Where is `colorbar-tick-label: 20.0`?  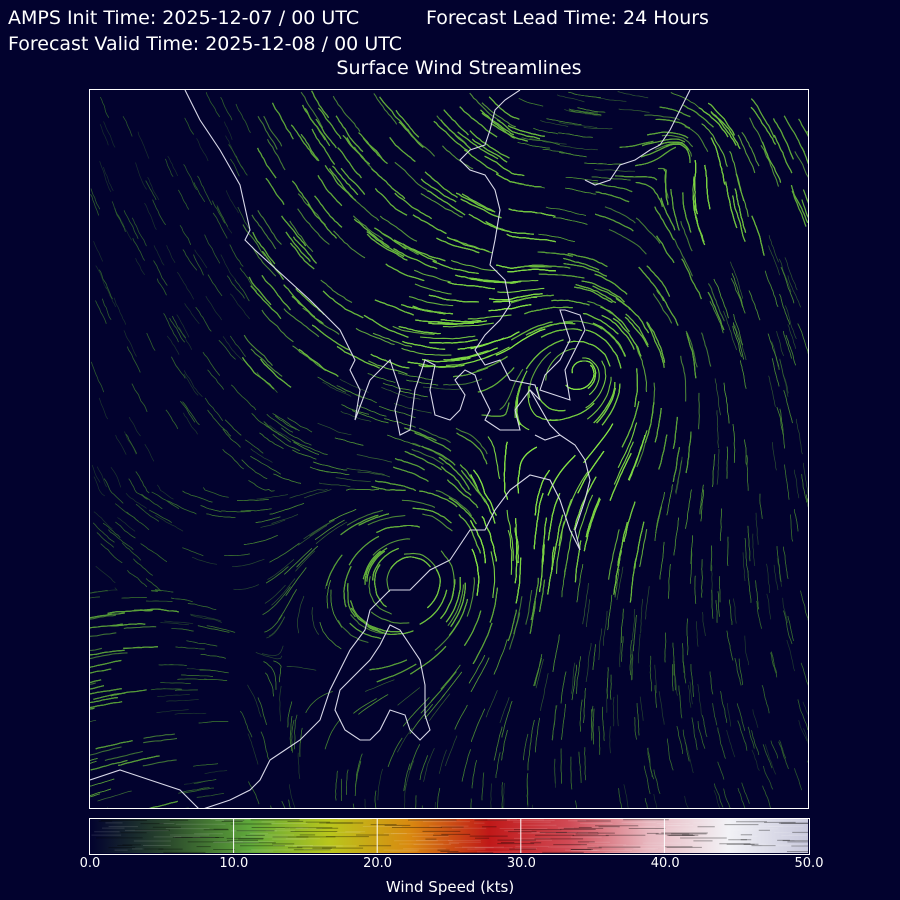
colorbar-tick-label: 20.0 is located at coordinates (378, 863).